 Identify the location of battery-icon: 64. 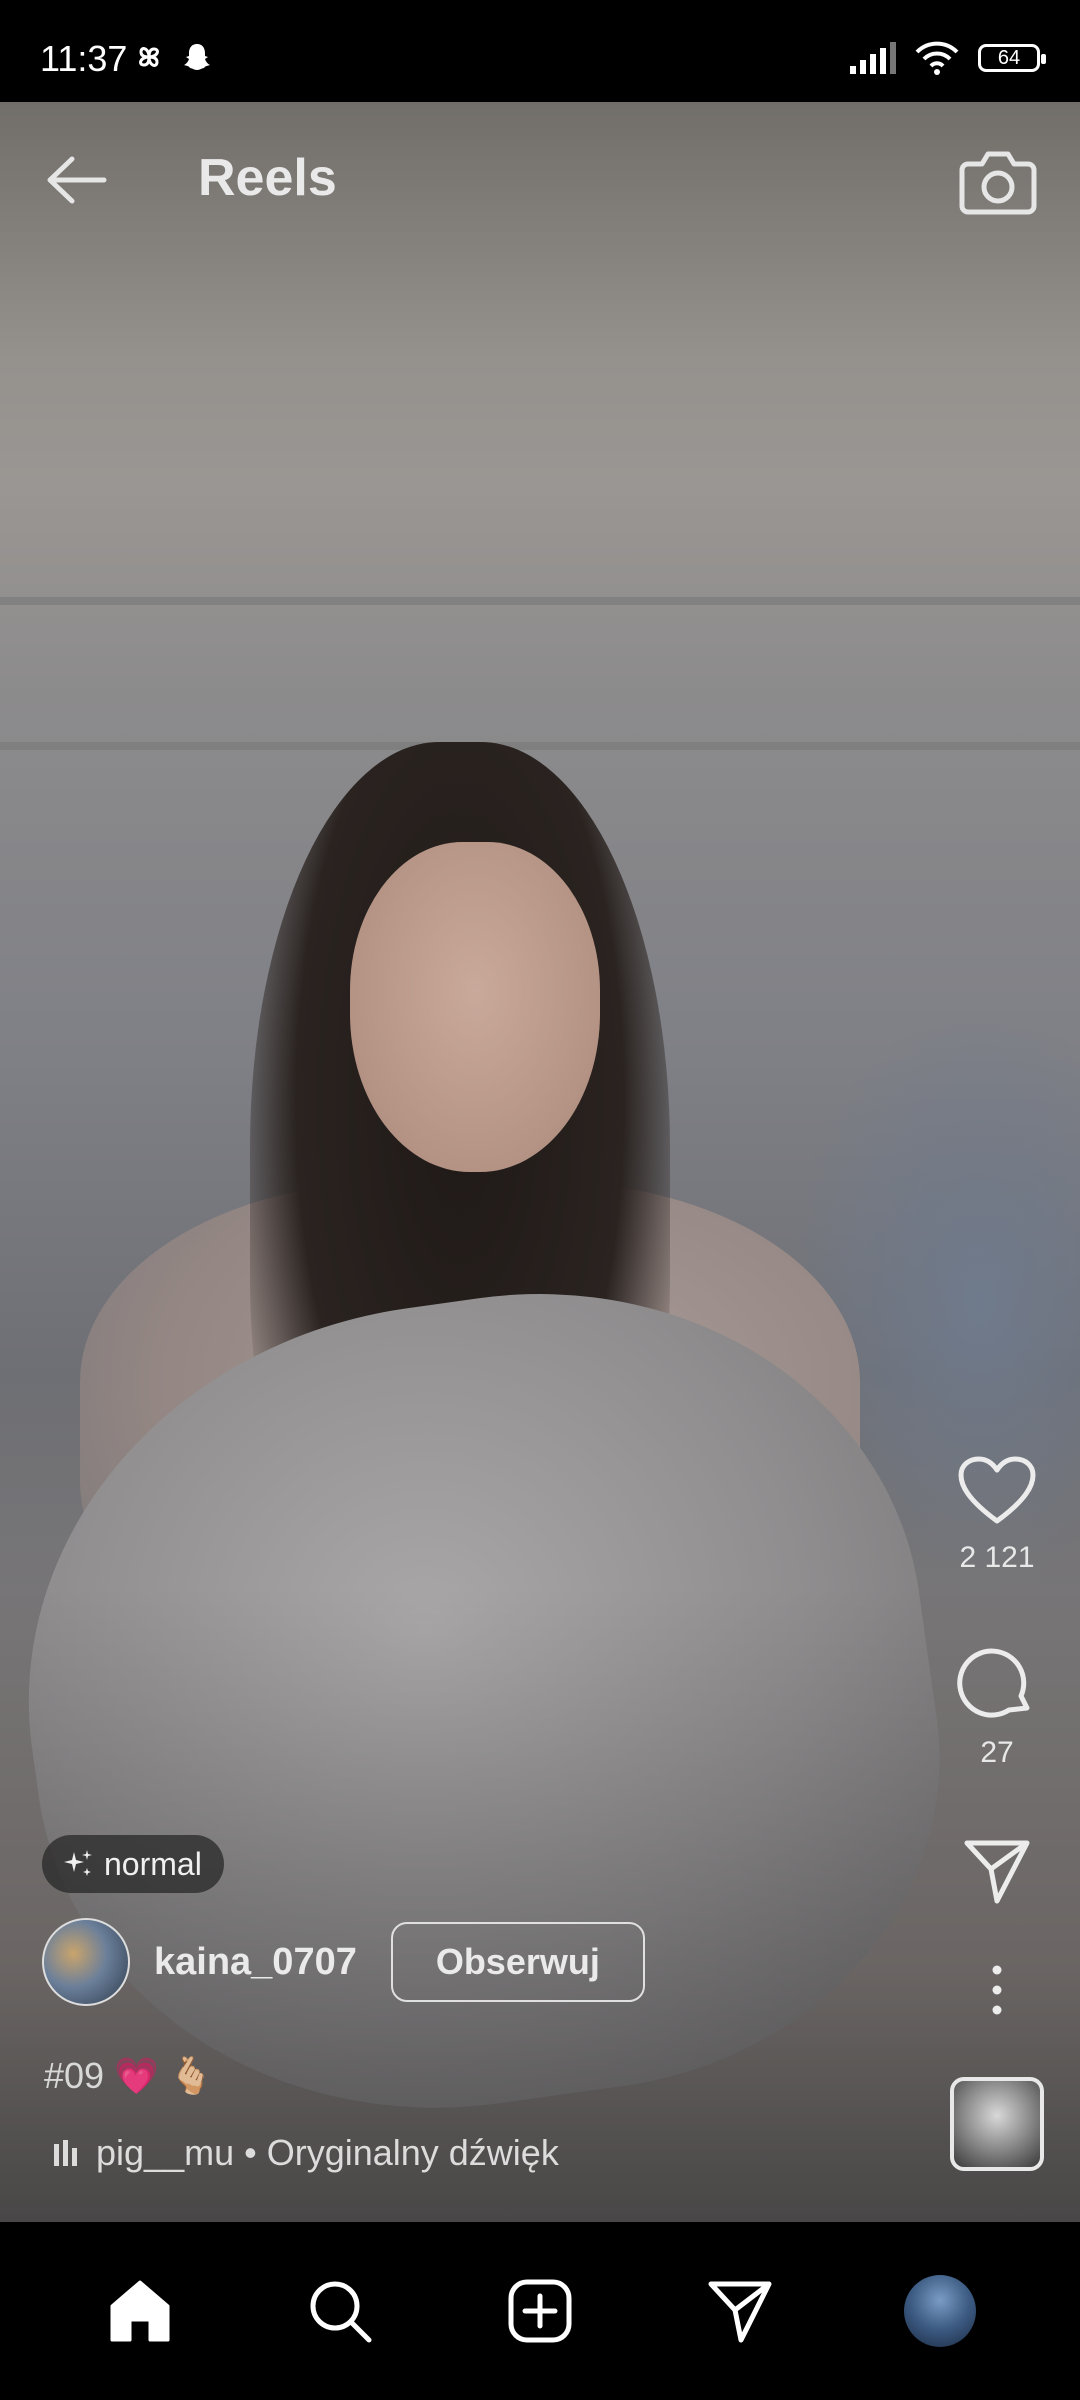
(1012, 58).